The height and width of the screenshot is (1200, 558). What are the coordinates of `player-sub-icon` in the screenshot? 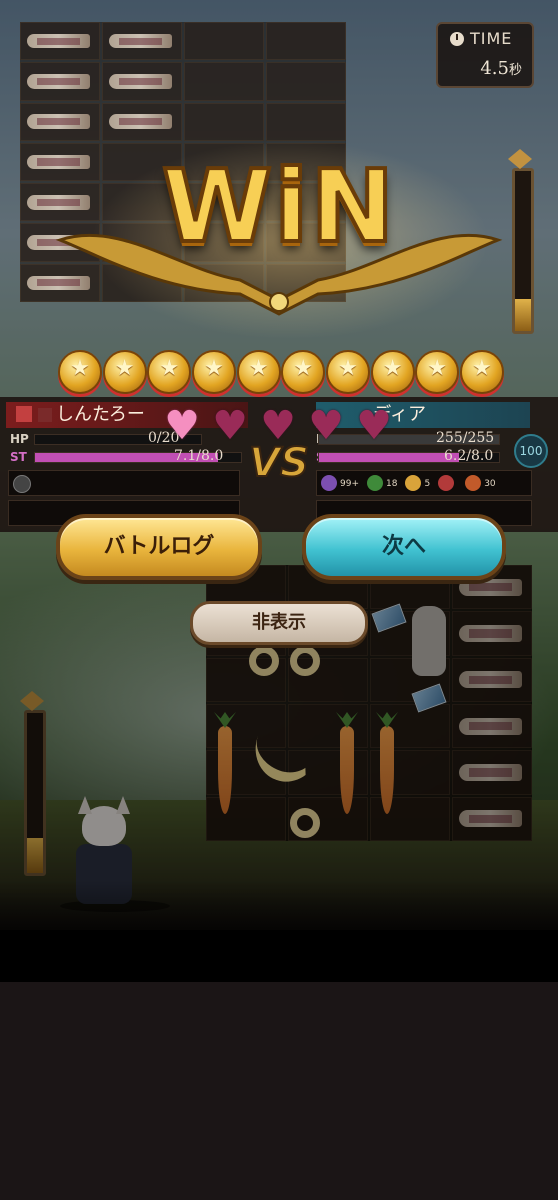 It's located at (45, 415).